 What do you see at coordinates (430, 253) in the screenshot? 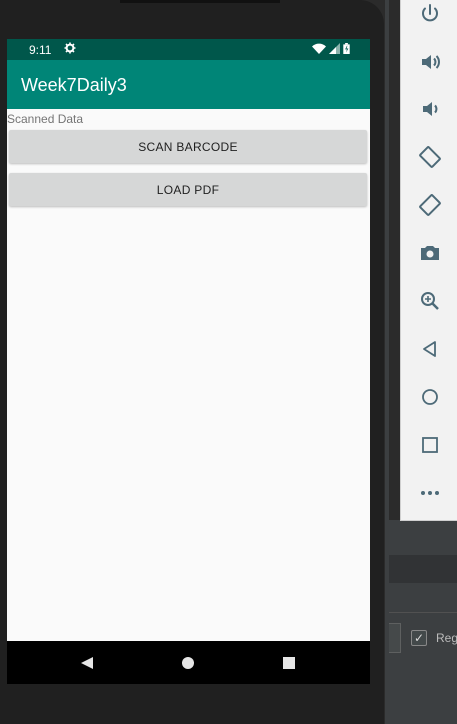
I see `camera-icon` at bounding box center [430, 253].